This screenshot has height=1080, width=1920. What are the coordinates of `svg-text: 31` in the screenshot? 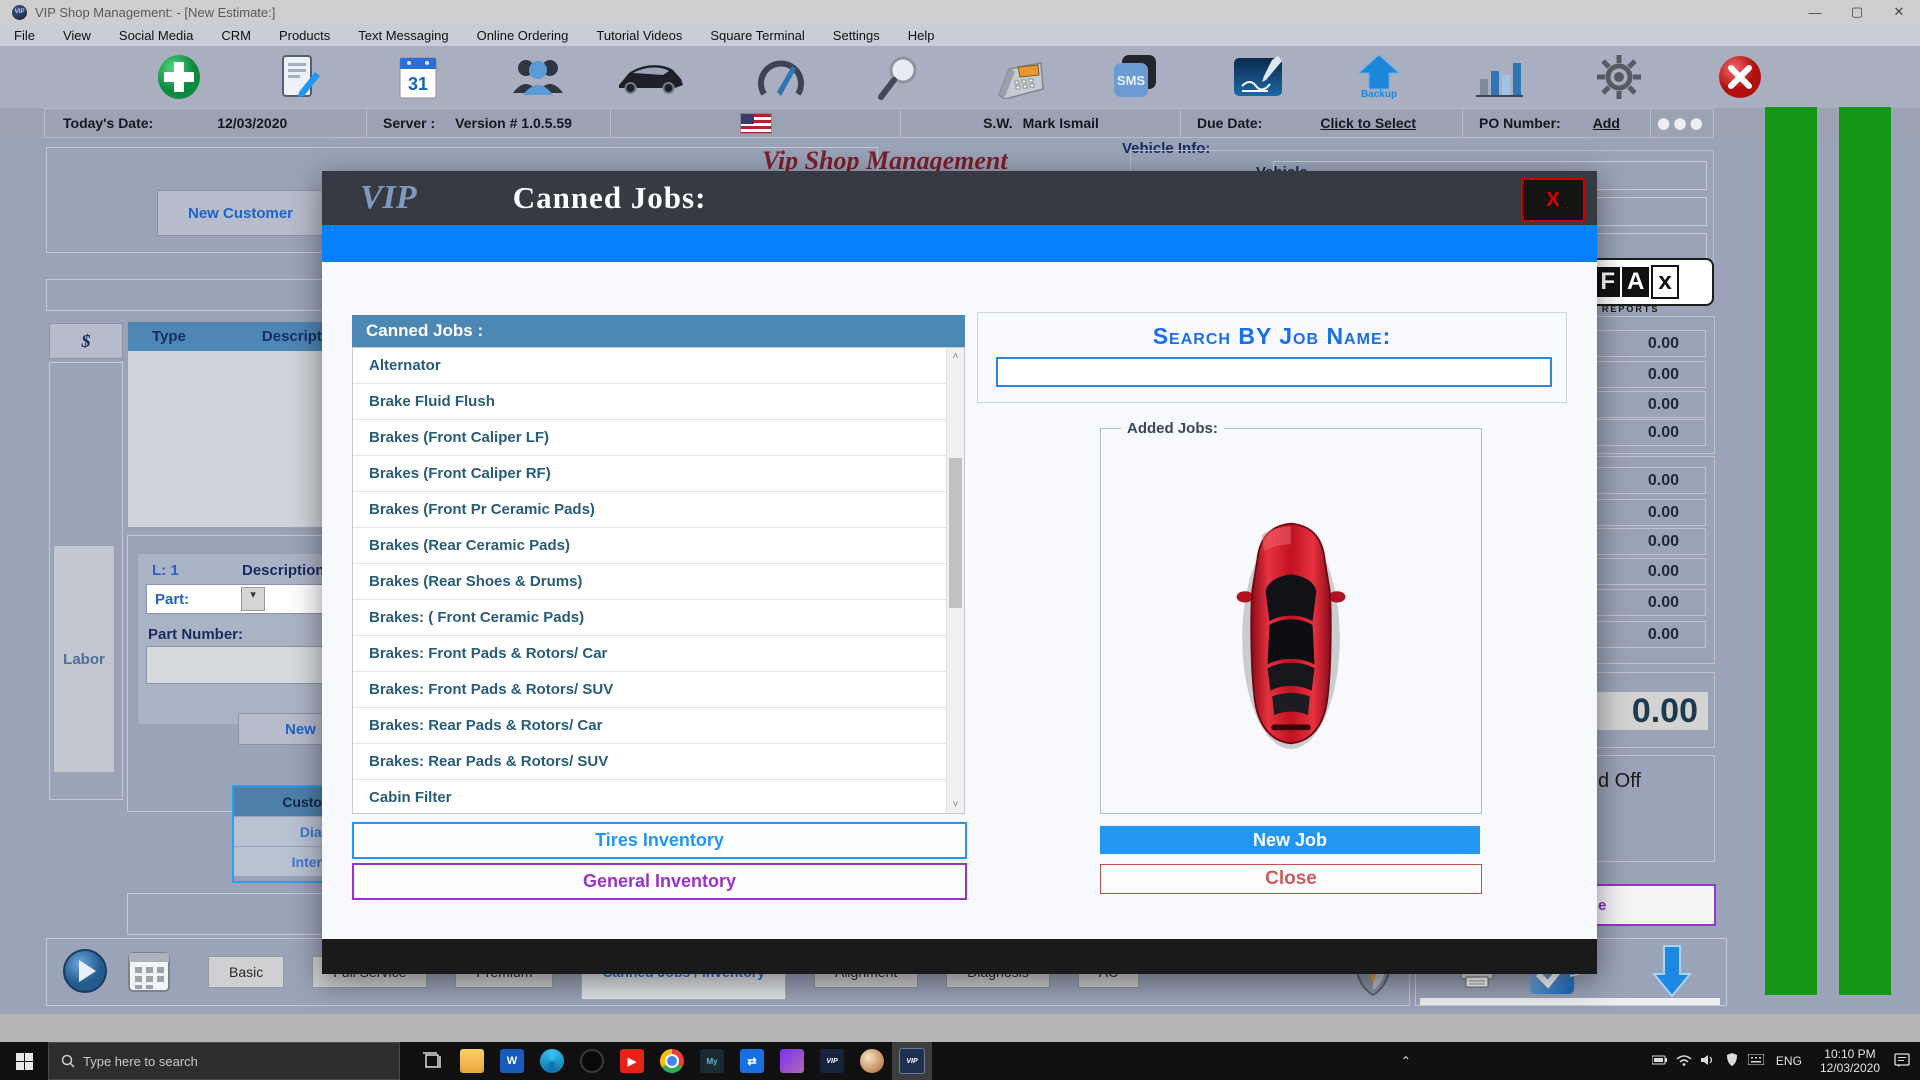 It's located at (418, 84).